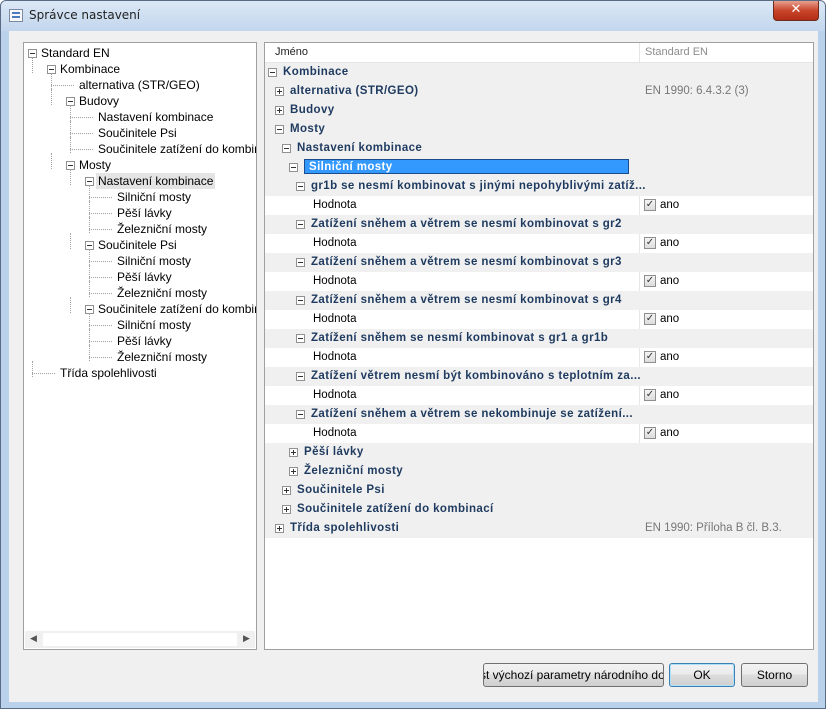 The image size is (826, 709). I want to click on grid-row-label: Silniční mosty, so click(466, 166).